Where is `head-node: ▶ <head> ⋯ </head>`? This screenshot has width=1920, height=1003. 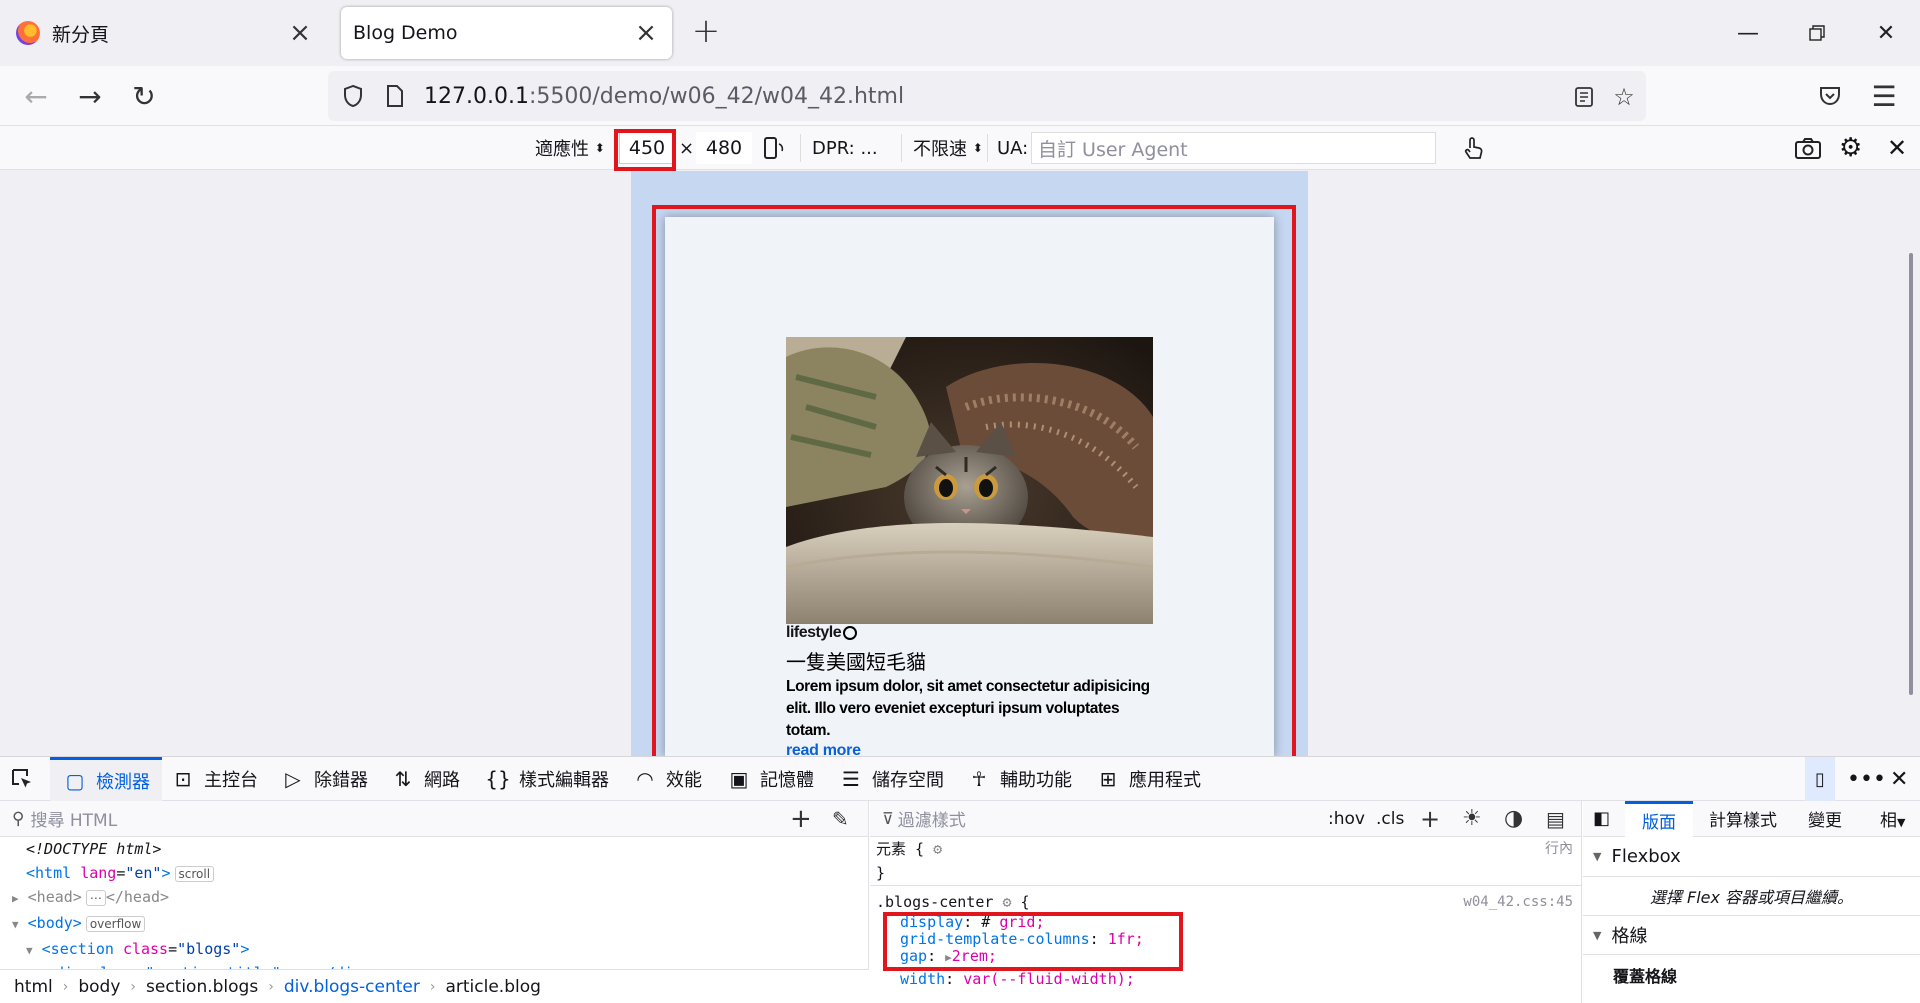
head-node: ▶ <head> ⋯ </head> is located at coordinates (440, 898).